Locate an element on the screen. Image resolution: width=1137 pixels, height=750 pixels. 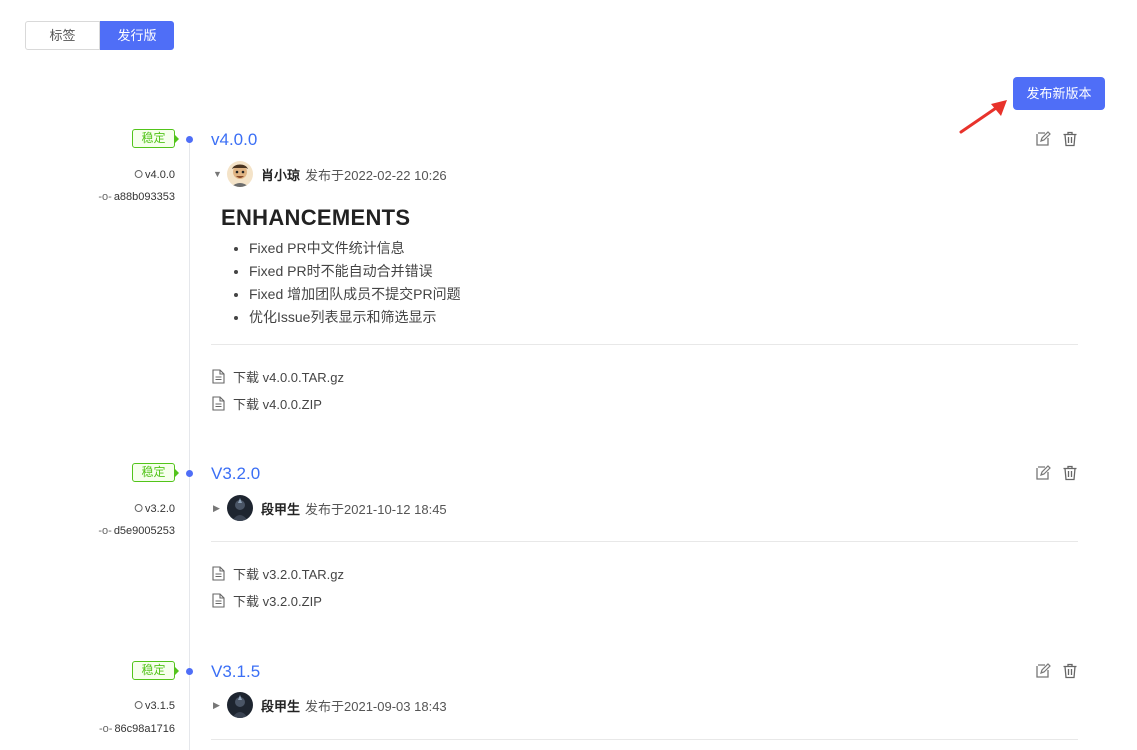
list-item: Fixed PR时不能自动合并错误 is located at coordinates (355, 271).